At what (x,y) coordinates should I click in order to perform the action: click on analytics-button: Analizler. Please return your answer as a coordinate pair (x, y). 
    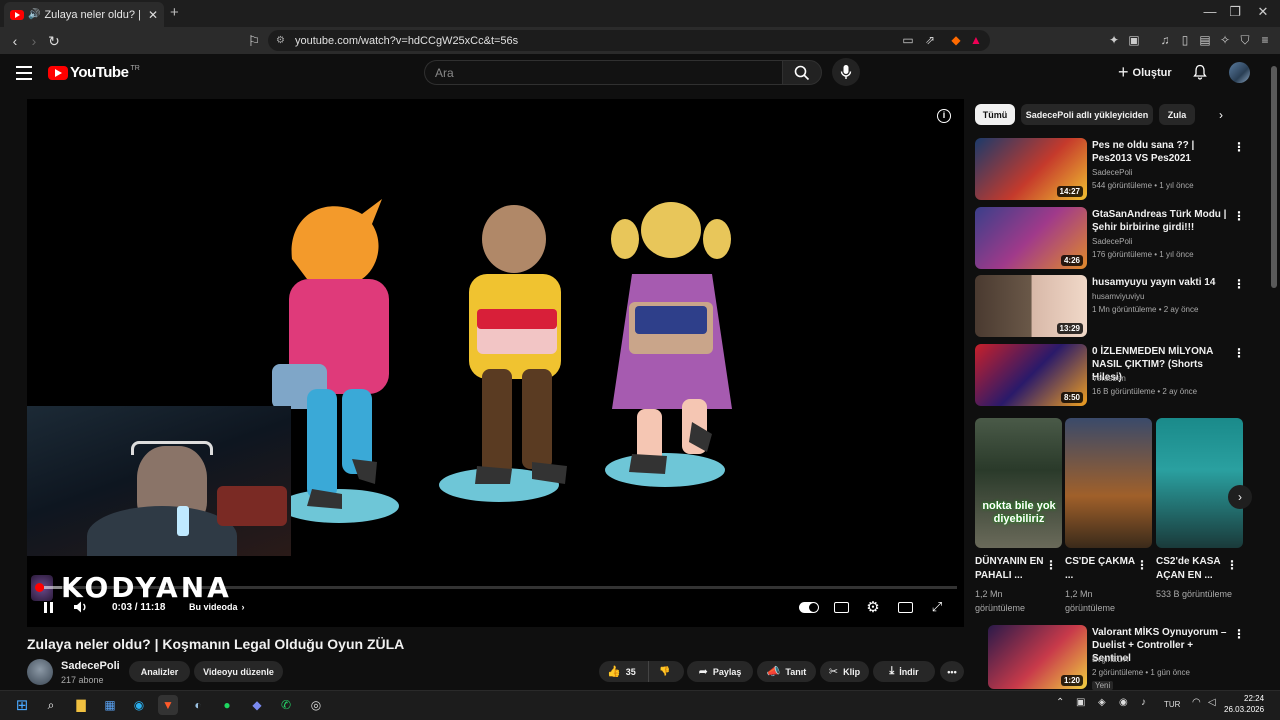
    Looking at the image, I should click on (159, 671).